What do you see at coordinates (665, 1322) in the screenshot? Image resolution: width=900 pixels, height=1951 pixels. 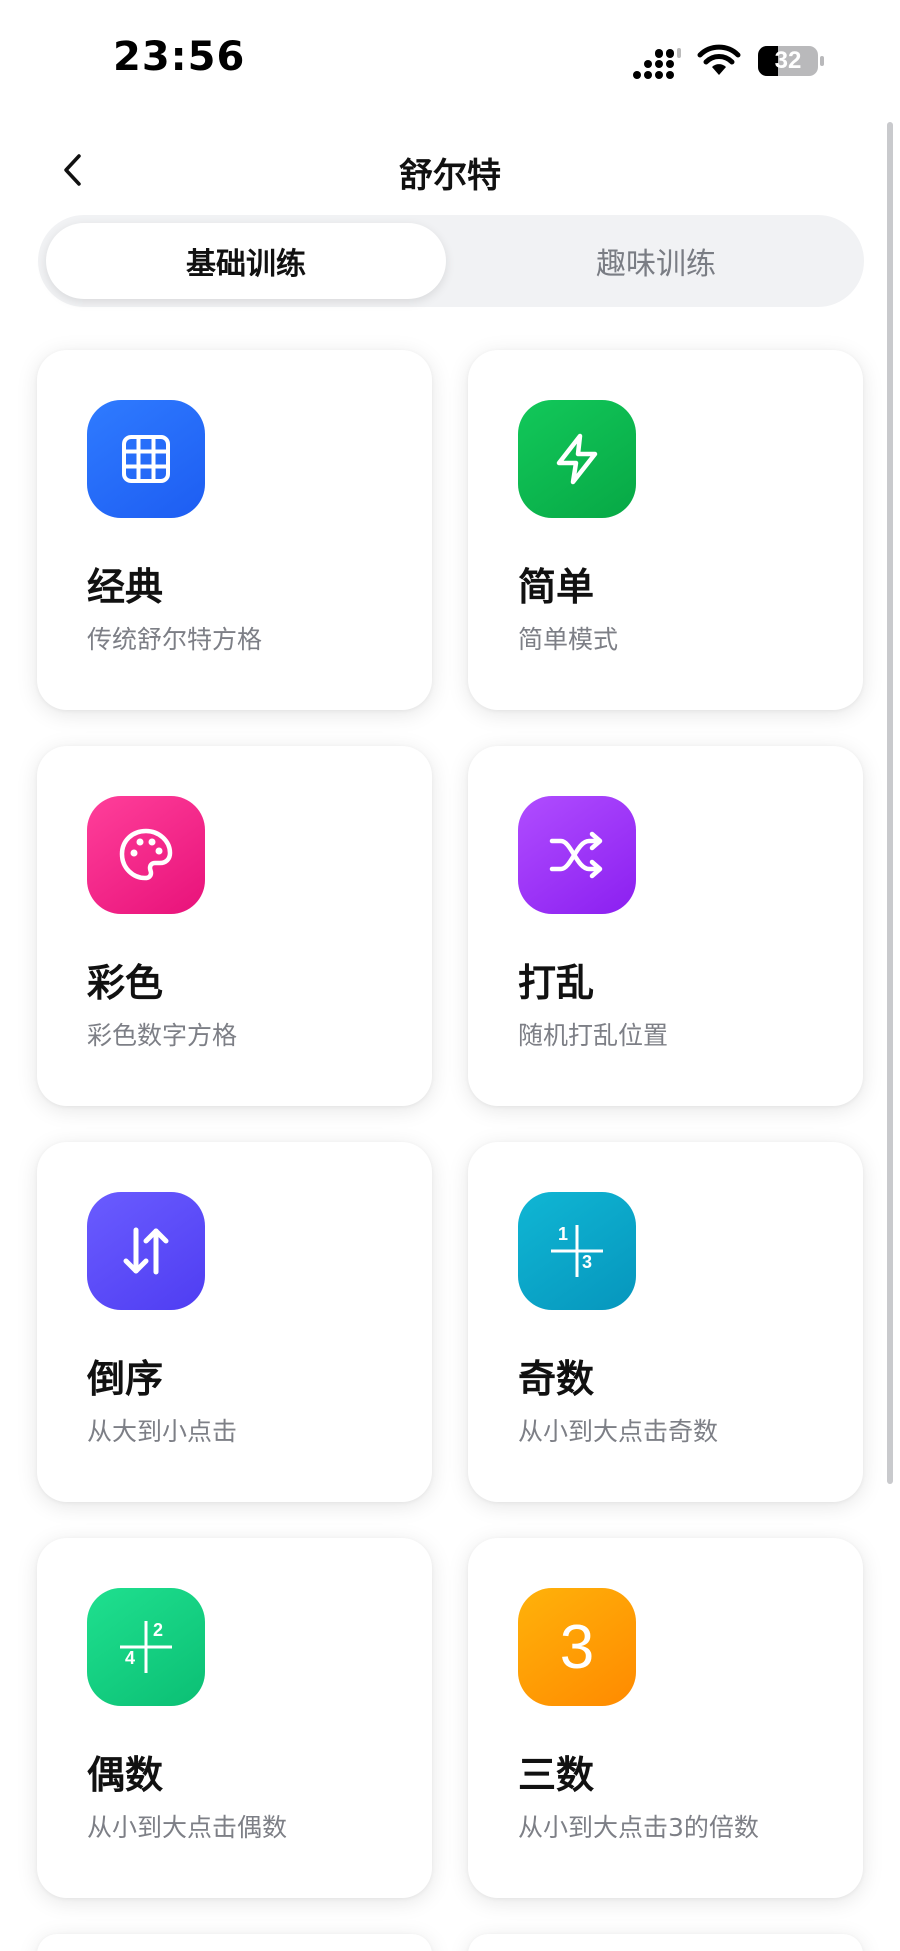 I see `mode-card-odd: 1 3 奇数 从小到大点击奇数` at bounding box center [665, 1322].